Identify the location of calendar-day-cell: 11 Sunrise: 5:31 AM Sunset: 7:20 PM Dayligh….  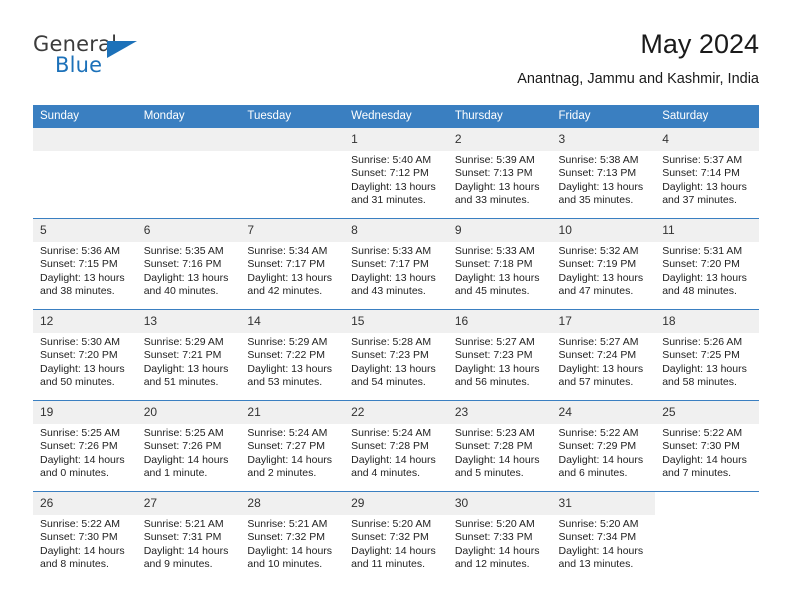
(707, 264).